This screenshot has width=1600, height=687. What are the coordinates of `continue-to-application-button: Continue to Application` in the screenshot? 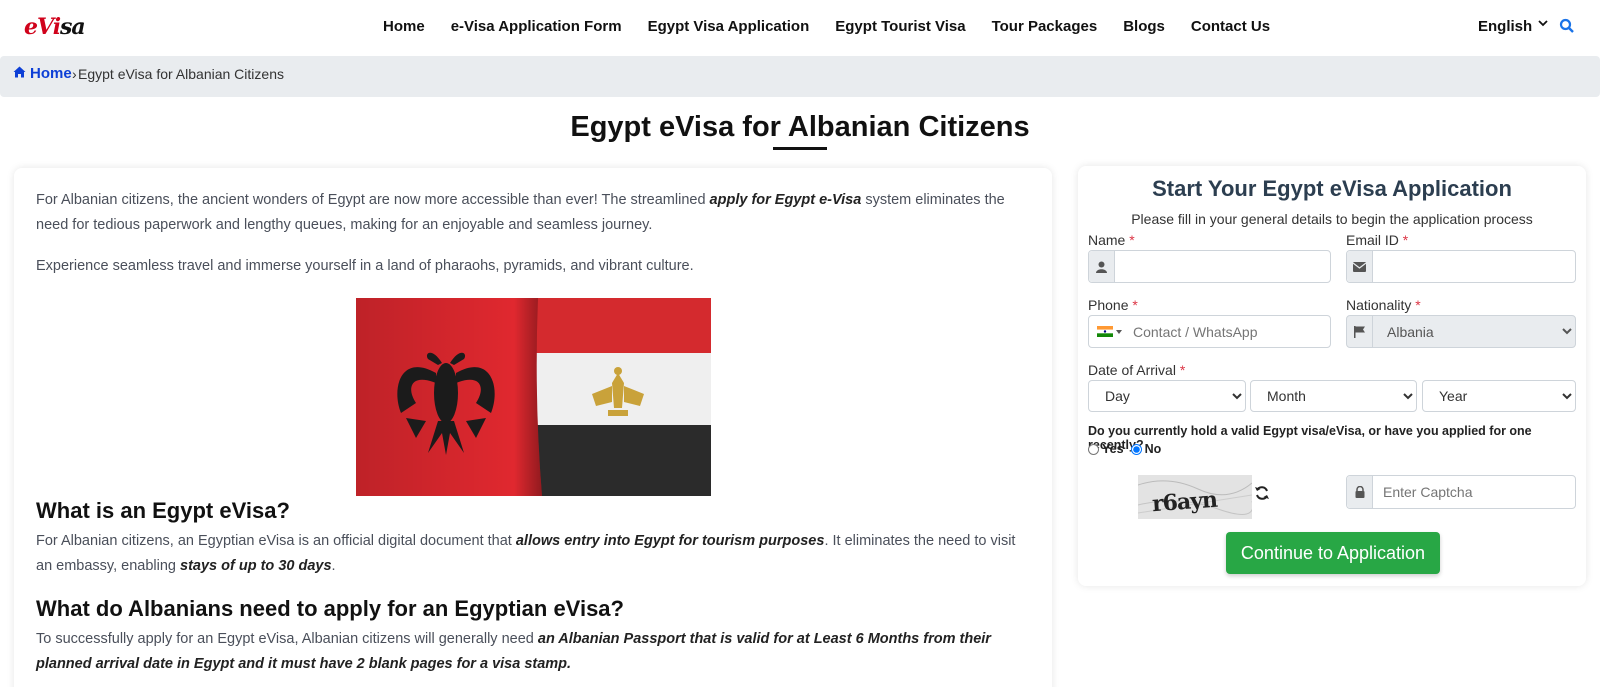 It's located at (1333, 553).